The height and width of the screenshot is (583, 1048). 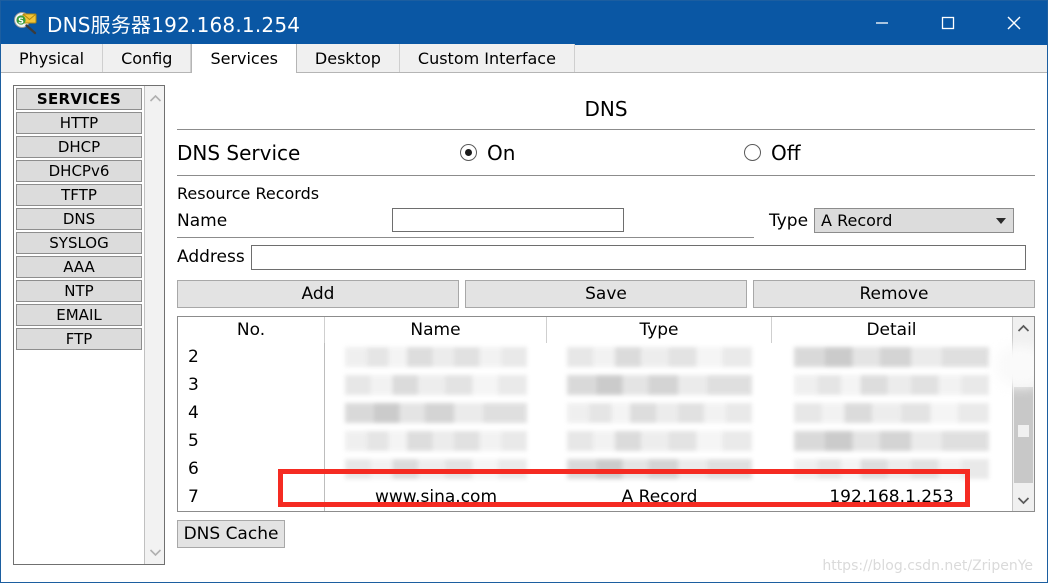 I want to click on type-label: Type, so click(x=789, y=220).